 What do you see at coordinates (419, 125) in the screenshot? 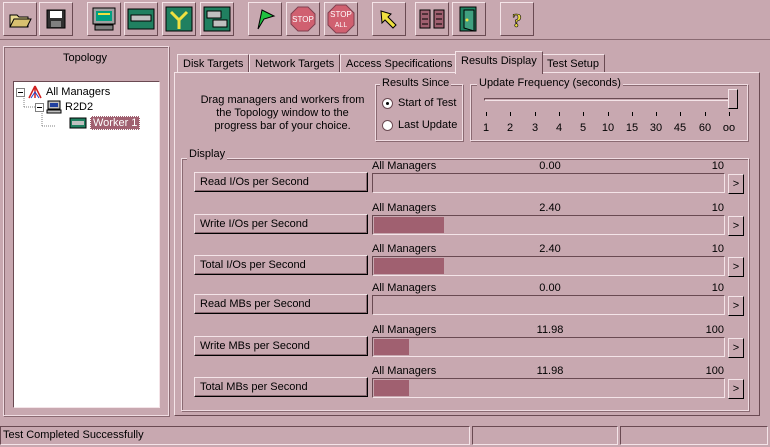
I see `radio-last-update: Last Update` at bounding box center [419, 125].